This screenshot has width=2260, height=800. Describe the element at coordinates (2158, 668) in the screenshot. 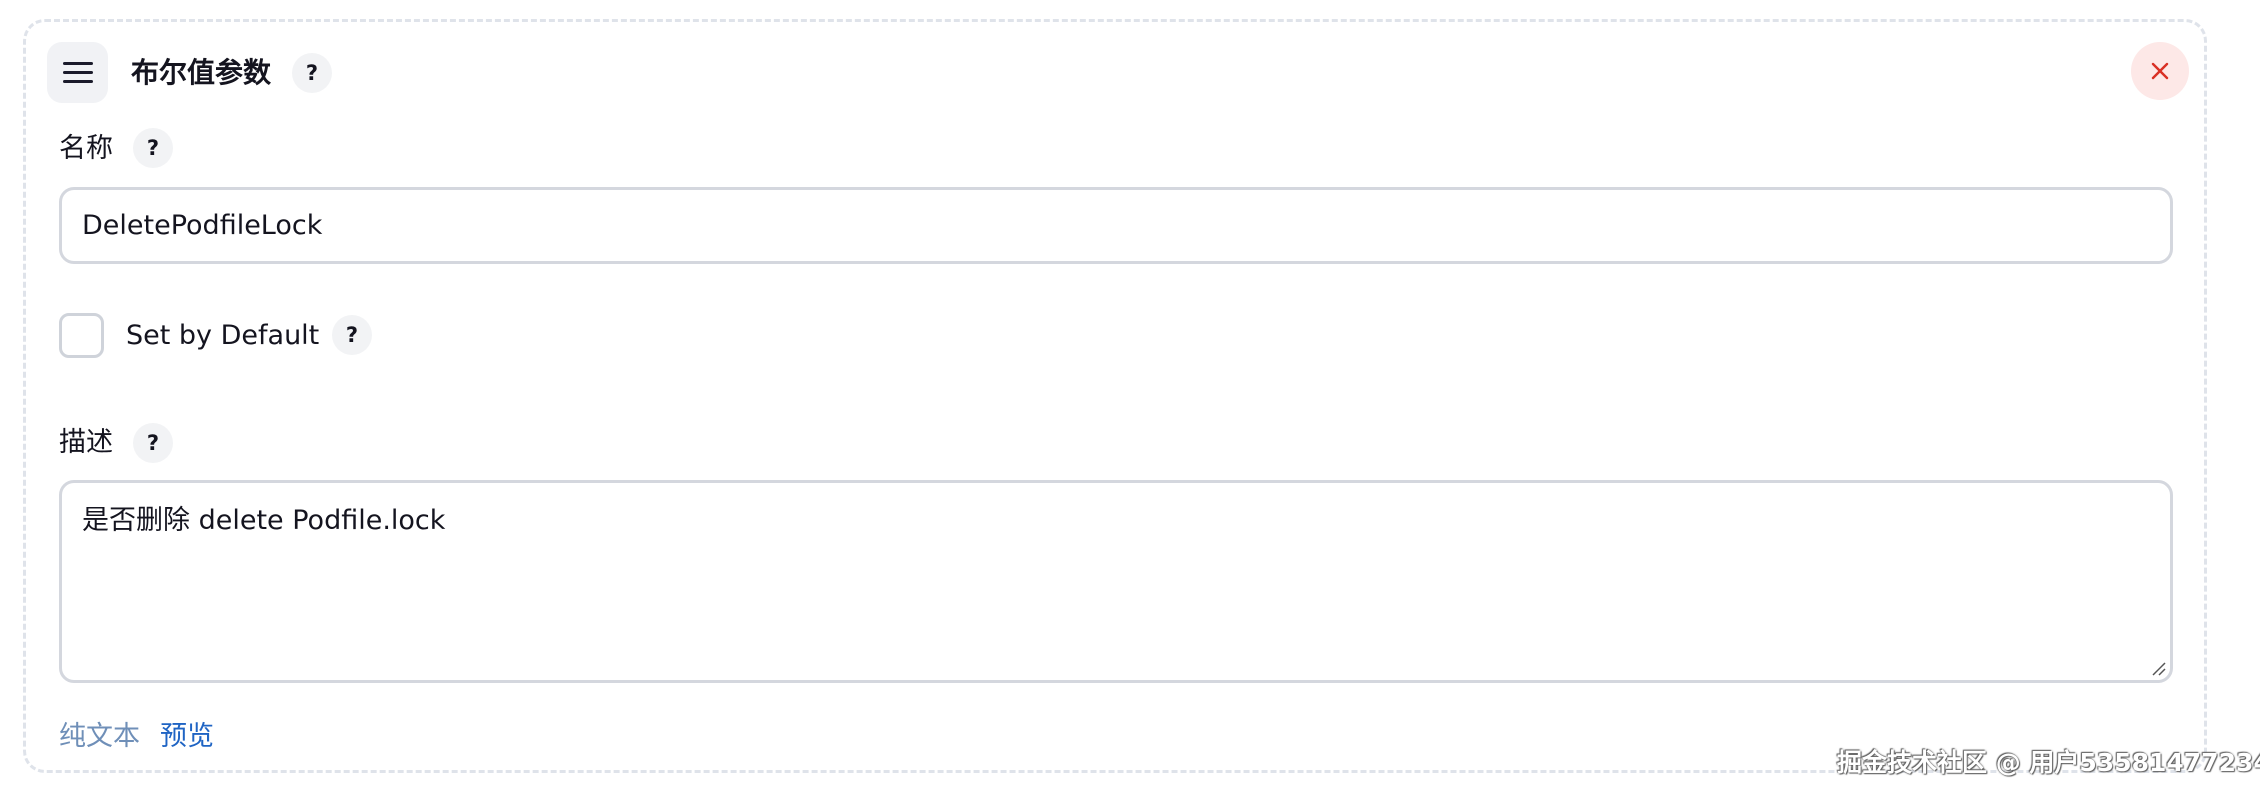

I see `resize-grip-icon` at that location.